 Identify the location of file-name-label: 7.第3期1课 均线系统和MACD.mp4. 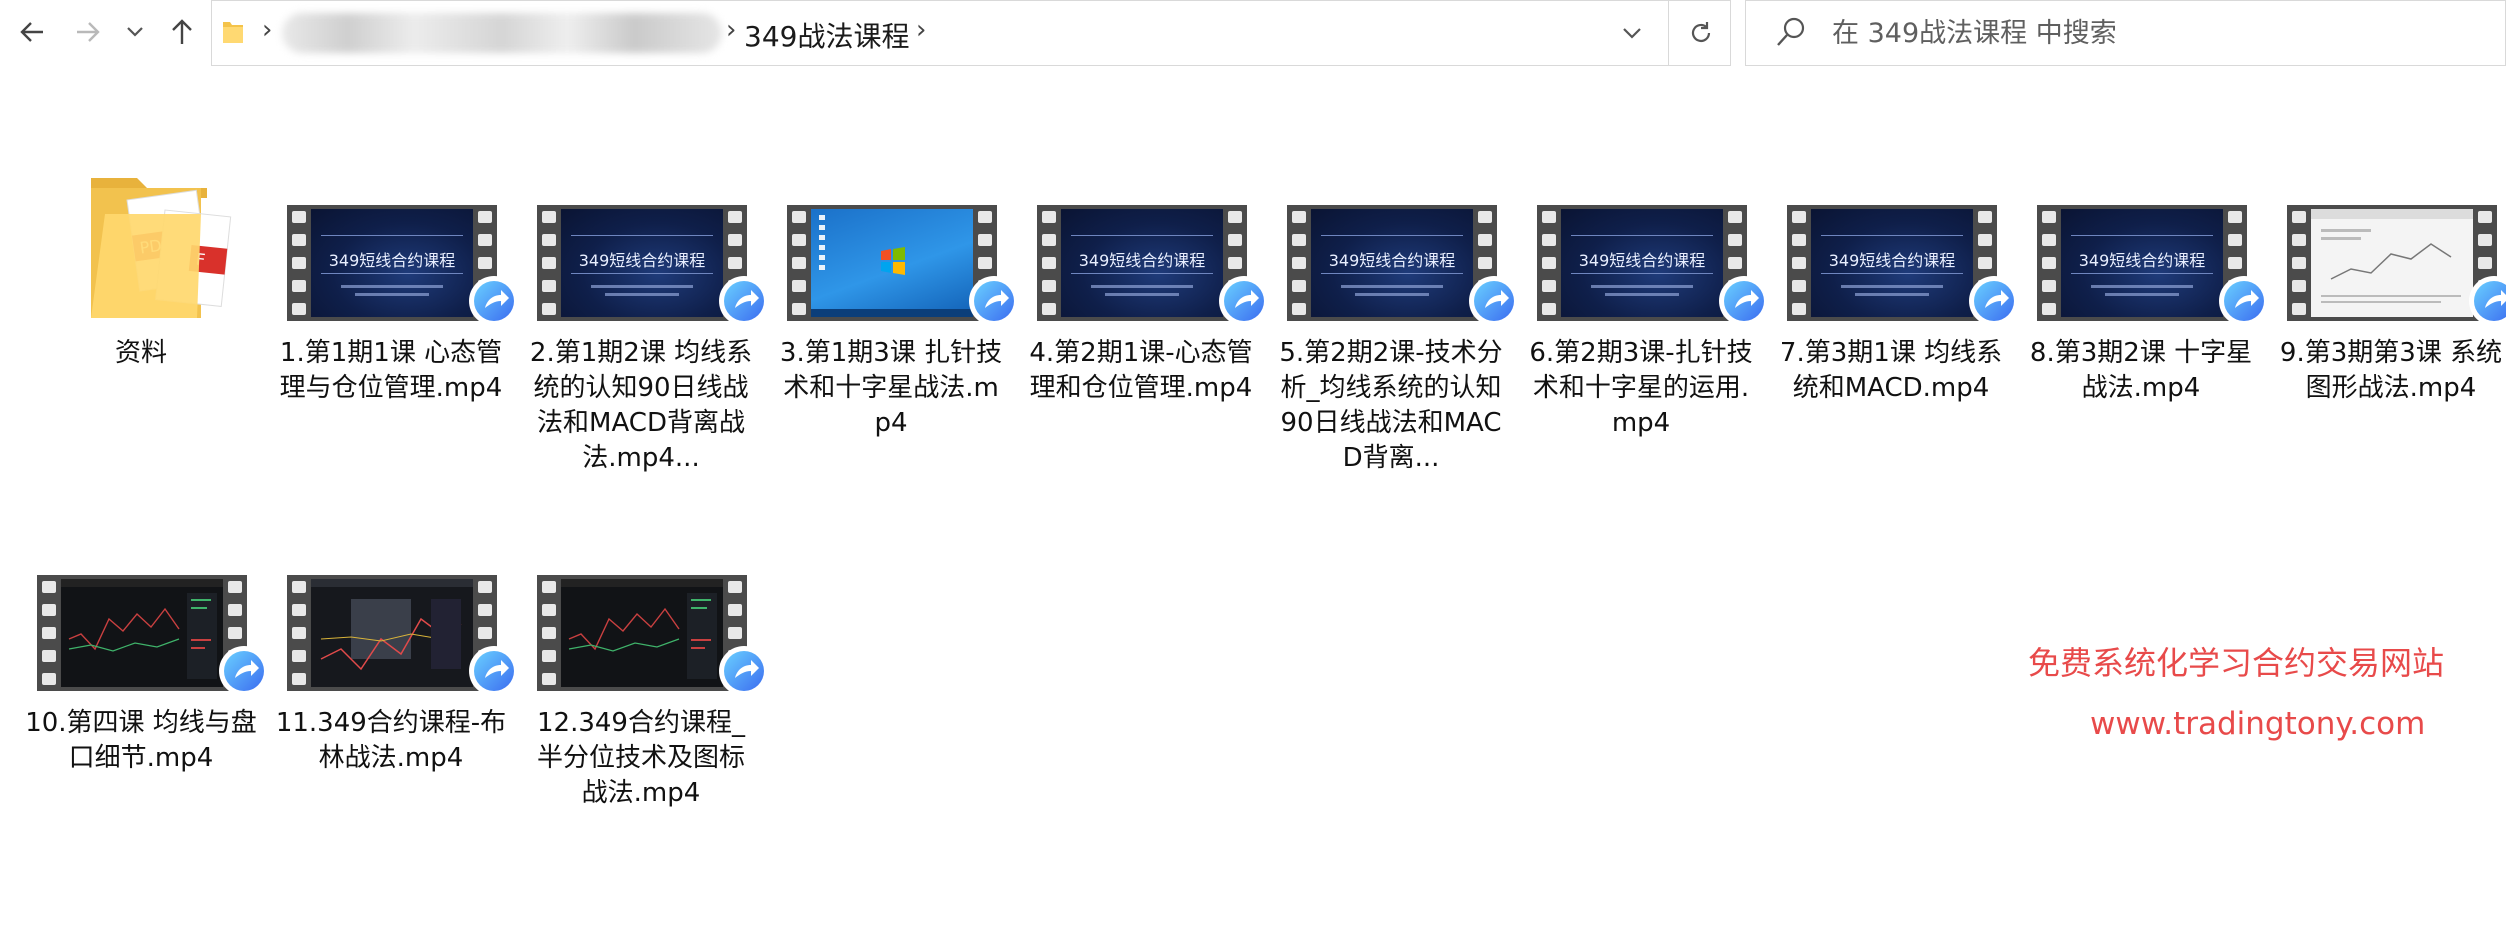
(1891, 370).